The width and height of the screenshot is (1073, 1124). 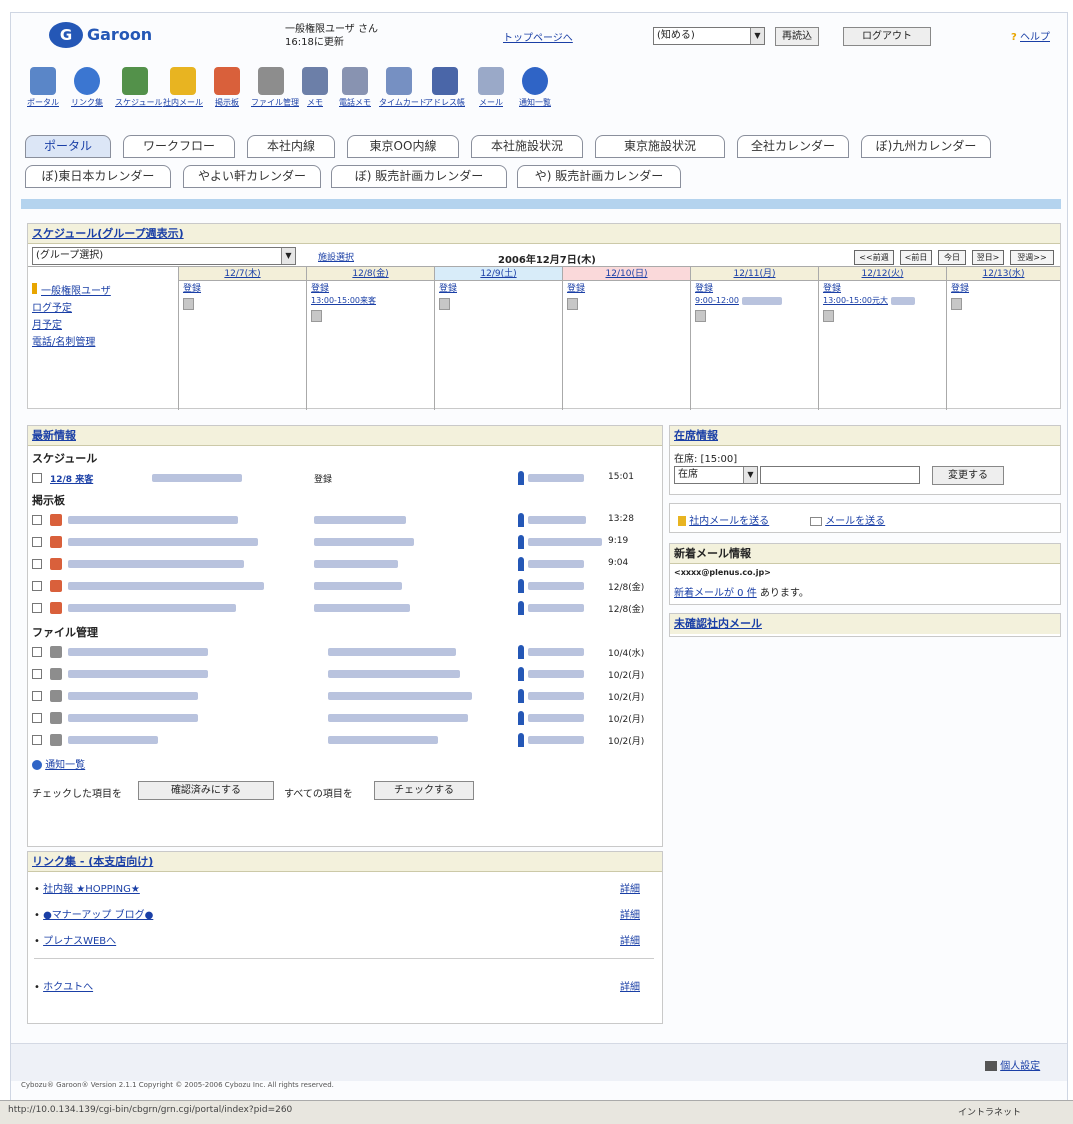 I want to click on tab-workflow: ワークフロー, so click(x=179, y=146).